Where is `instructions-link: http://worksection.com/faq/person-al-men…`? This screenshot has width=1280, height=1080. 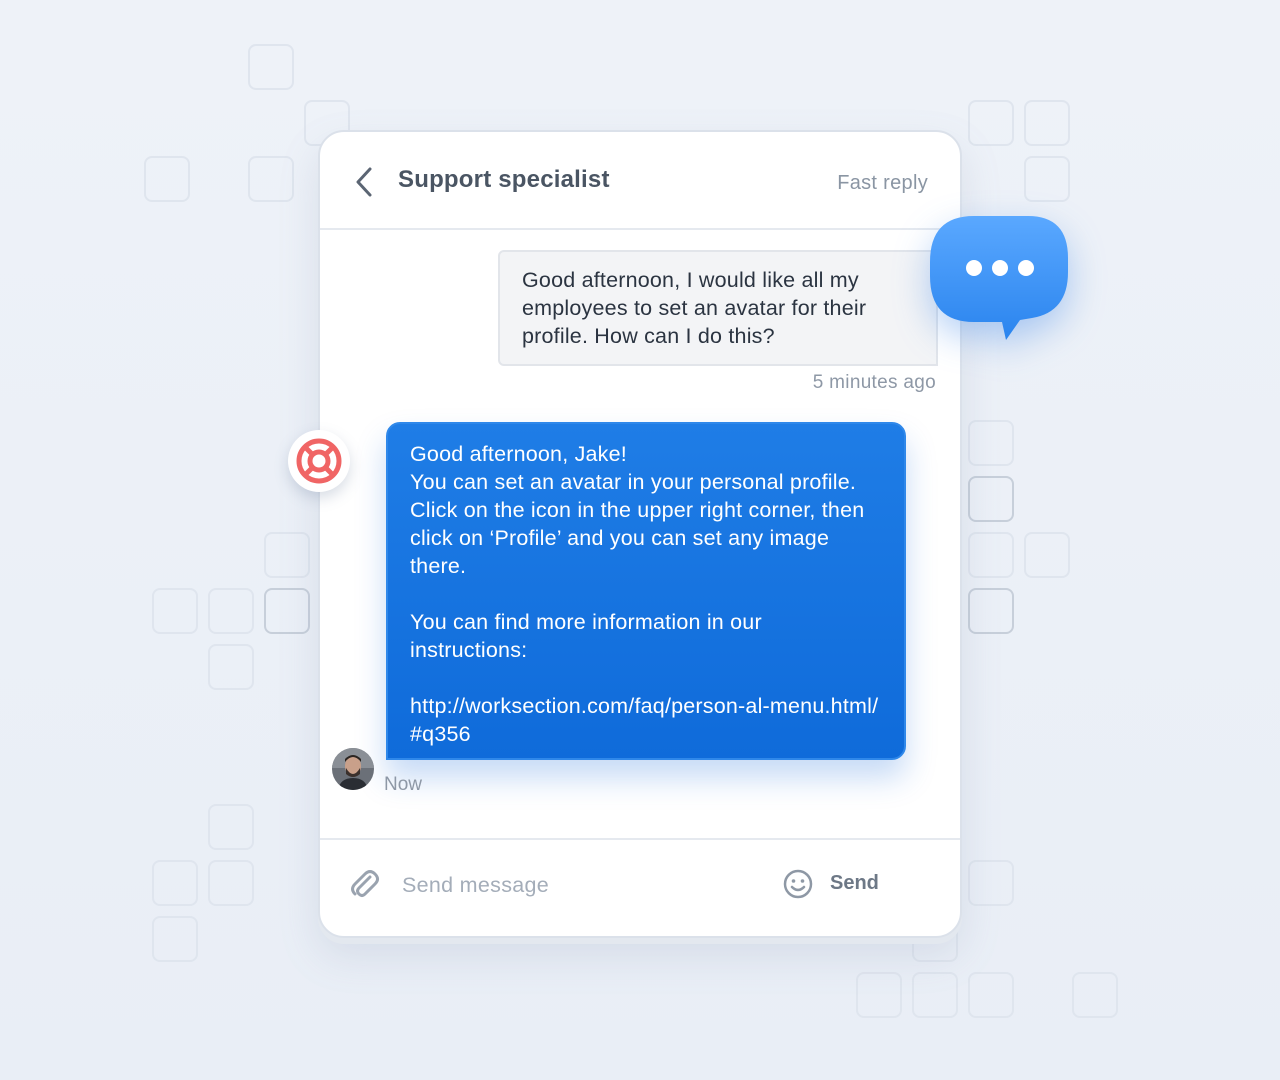
instructions-link: http://worksection.com/faq/person-al-men… is located at coordinates (646, 720).